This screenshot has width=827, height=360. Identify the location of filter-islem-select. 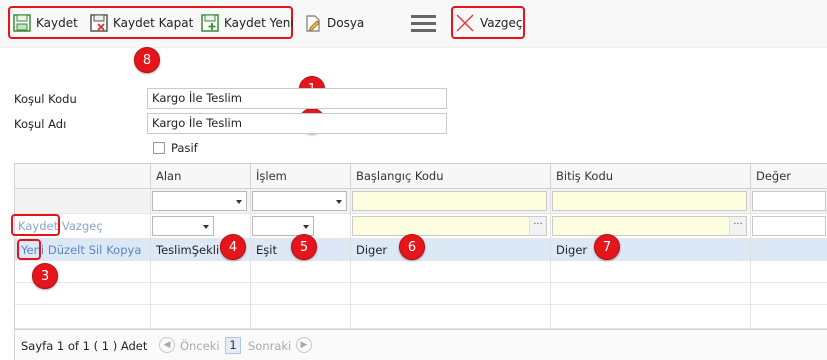
(299, 201).